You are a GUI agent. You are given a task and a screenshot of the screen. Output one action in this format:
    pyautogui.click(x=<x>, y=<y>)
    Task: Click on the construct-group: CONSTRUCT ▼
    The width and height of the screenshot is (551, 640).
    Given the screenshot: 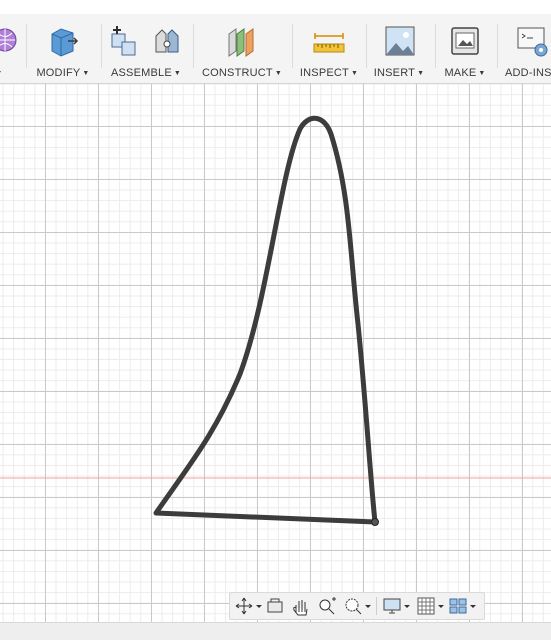 What is the action you would take?
    pyautogui.click(x=242, y=50)
    